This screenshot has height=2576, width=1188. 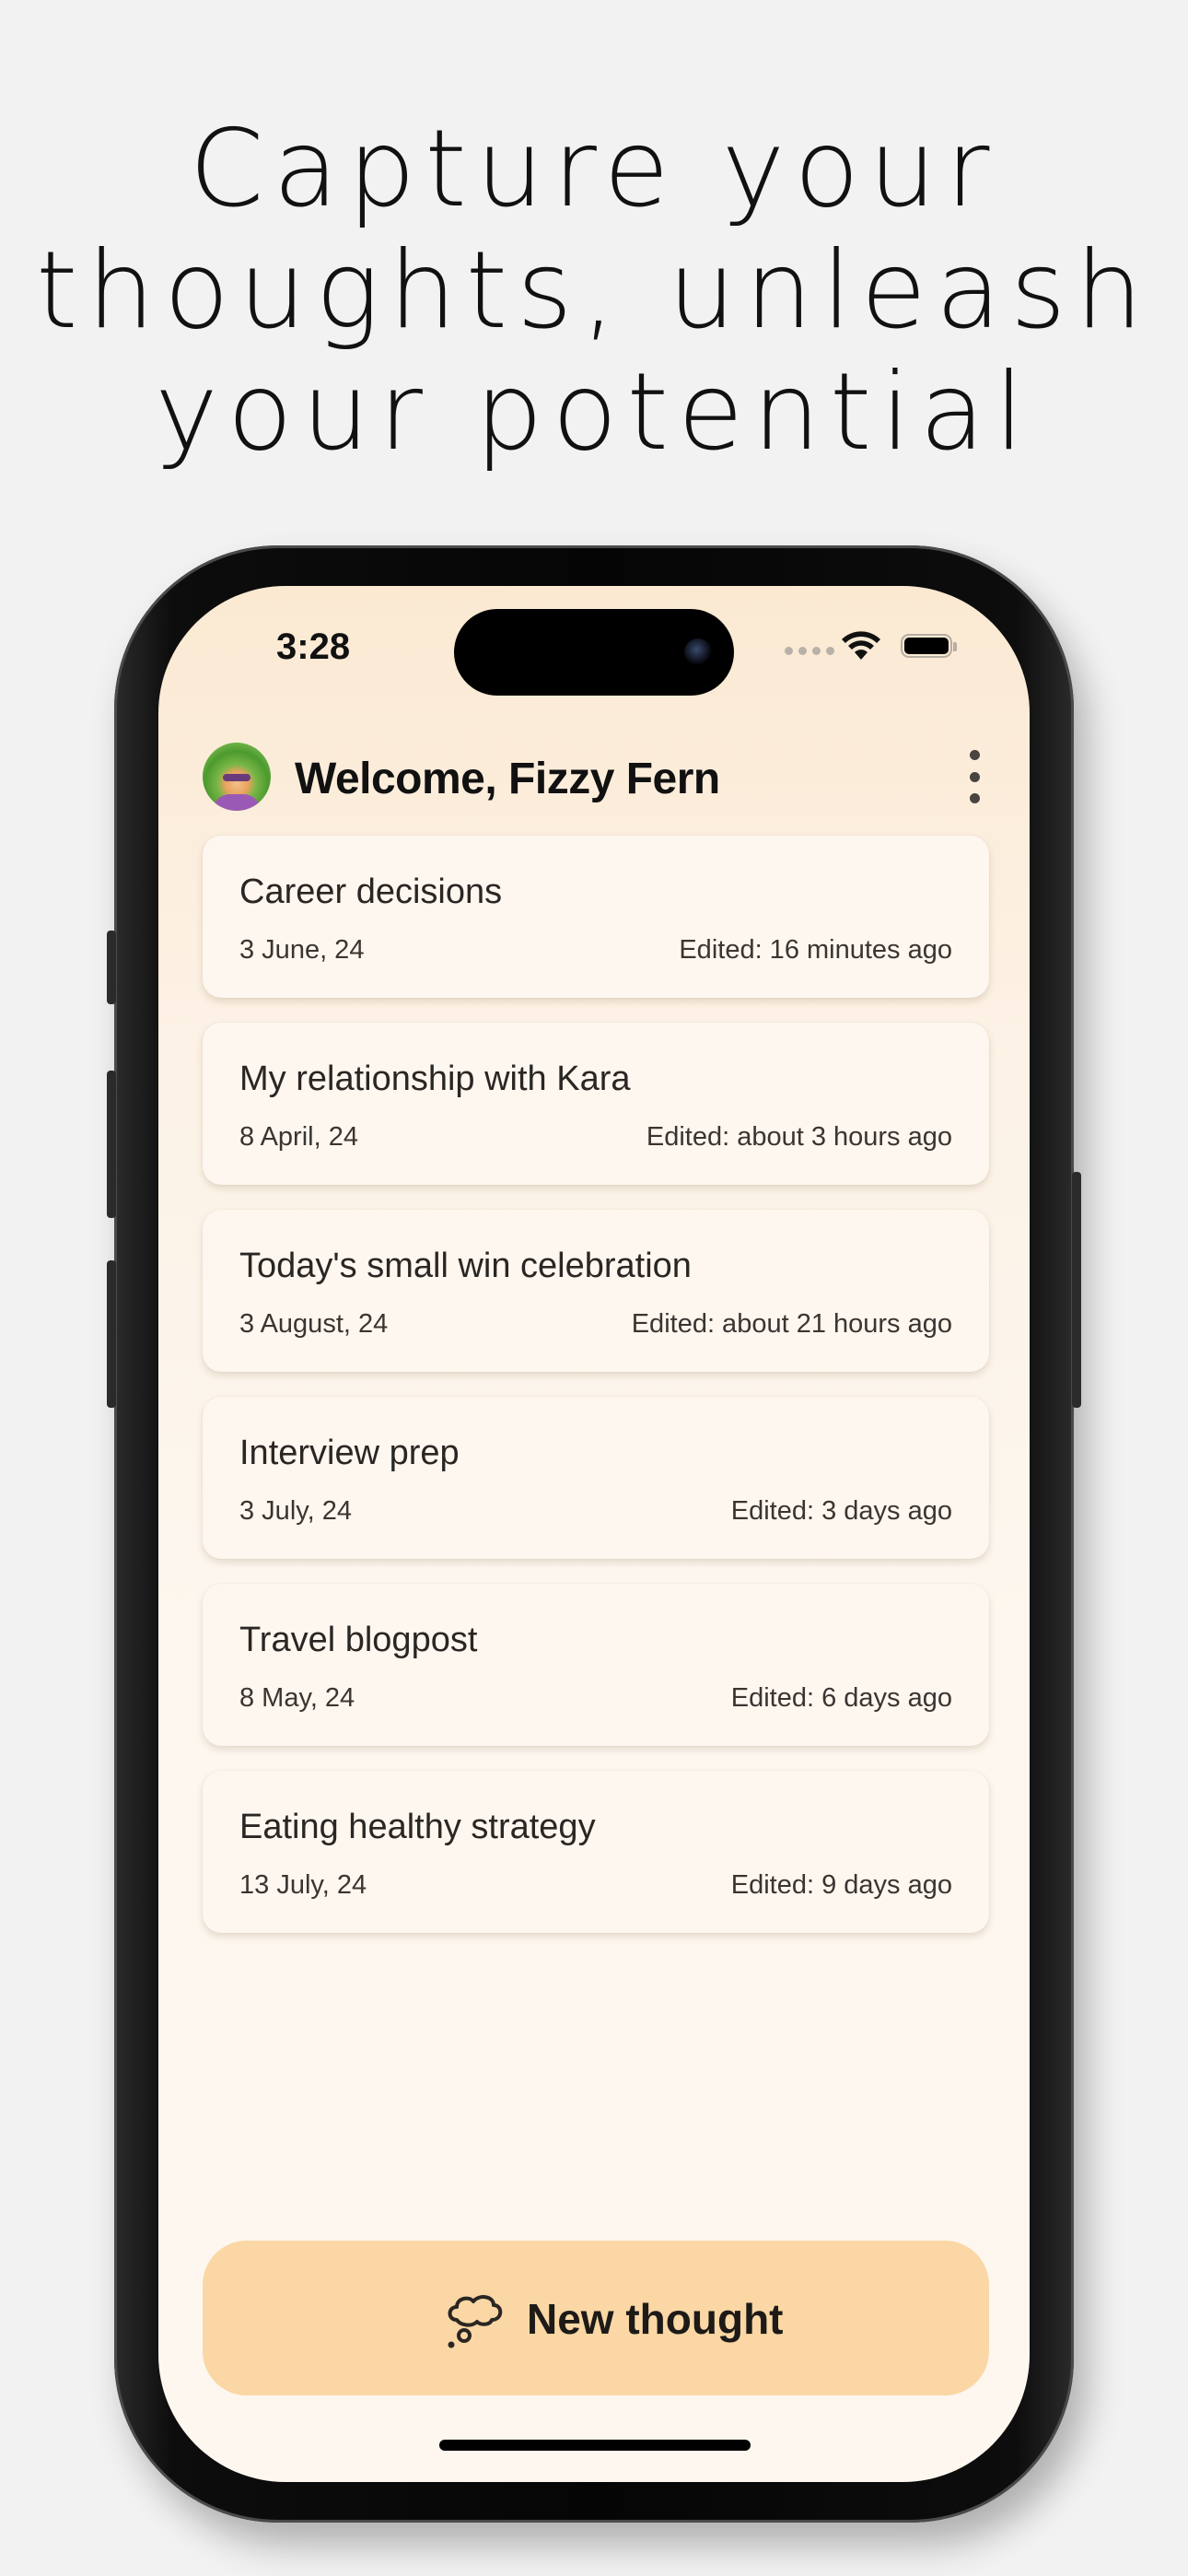 What do you see at coordinates (237, 777) in the screenshot?
I see `avatar` at bounding box center [237, 777].